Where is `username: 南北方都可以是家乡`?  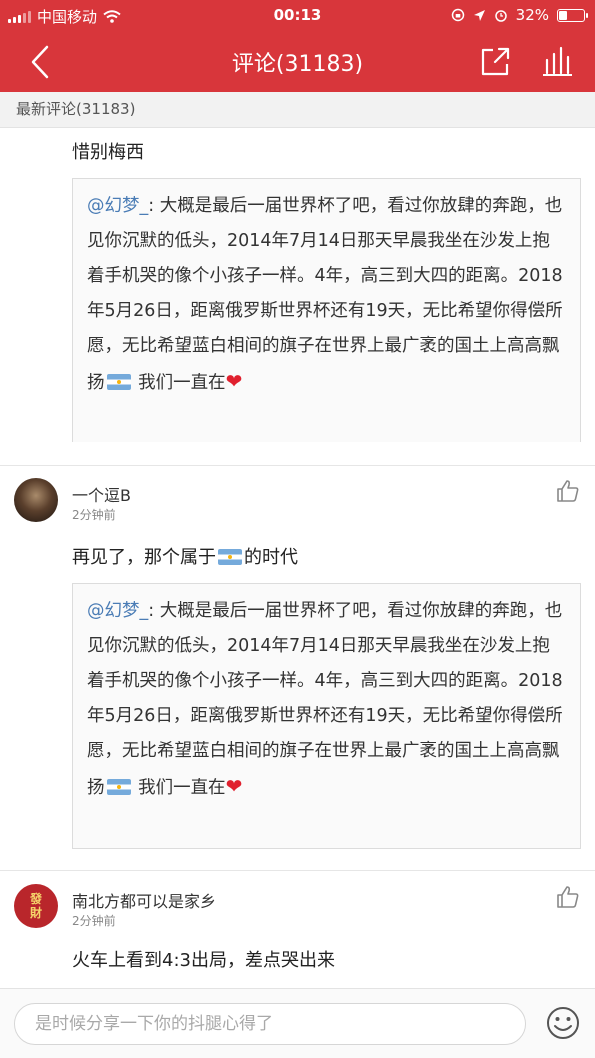 username: 南北方都可以是家乡 is located at coordinates (144, 900).